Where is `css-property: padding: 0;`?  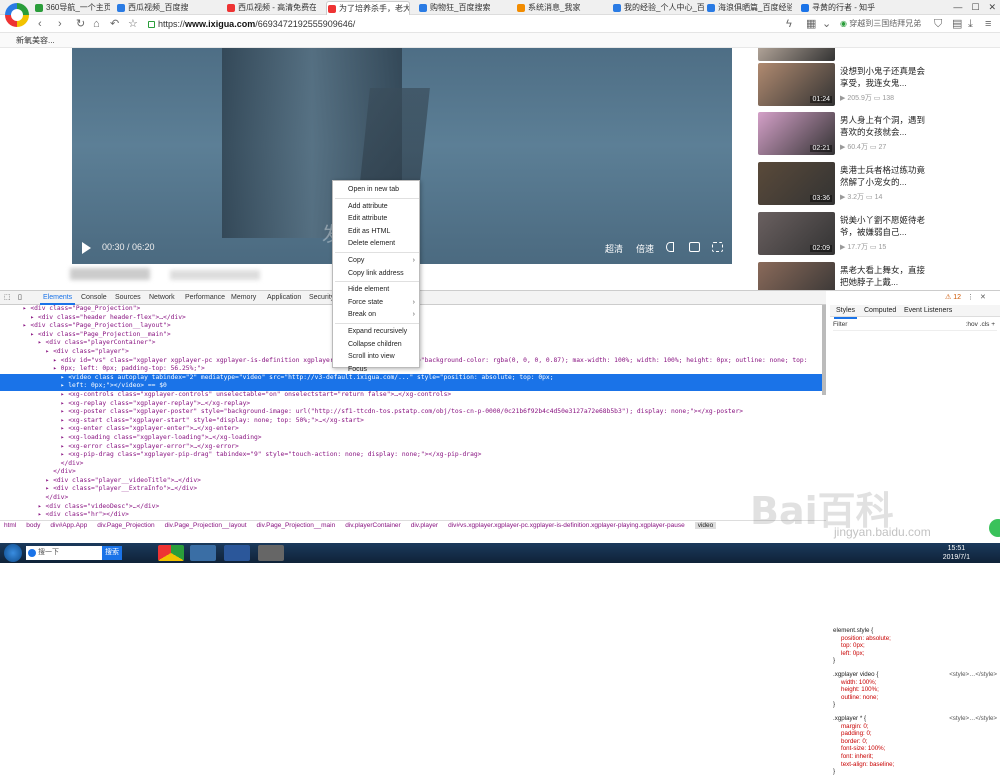 css-property: padding: 0; is located at coordinates (915, 734).